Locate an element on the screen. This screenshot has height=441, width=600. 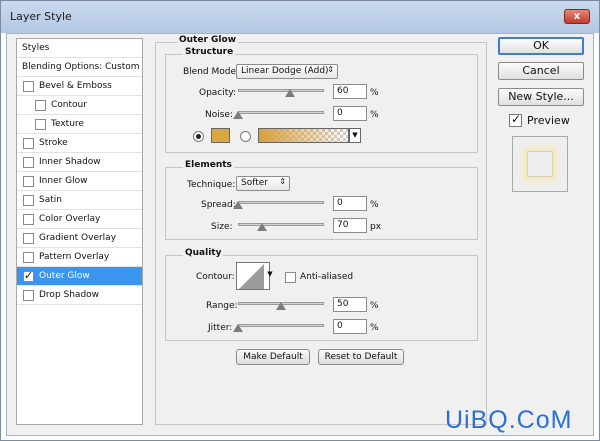
sidebar-item-label: Texture is located at coordinates (67, 124).